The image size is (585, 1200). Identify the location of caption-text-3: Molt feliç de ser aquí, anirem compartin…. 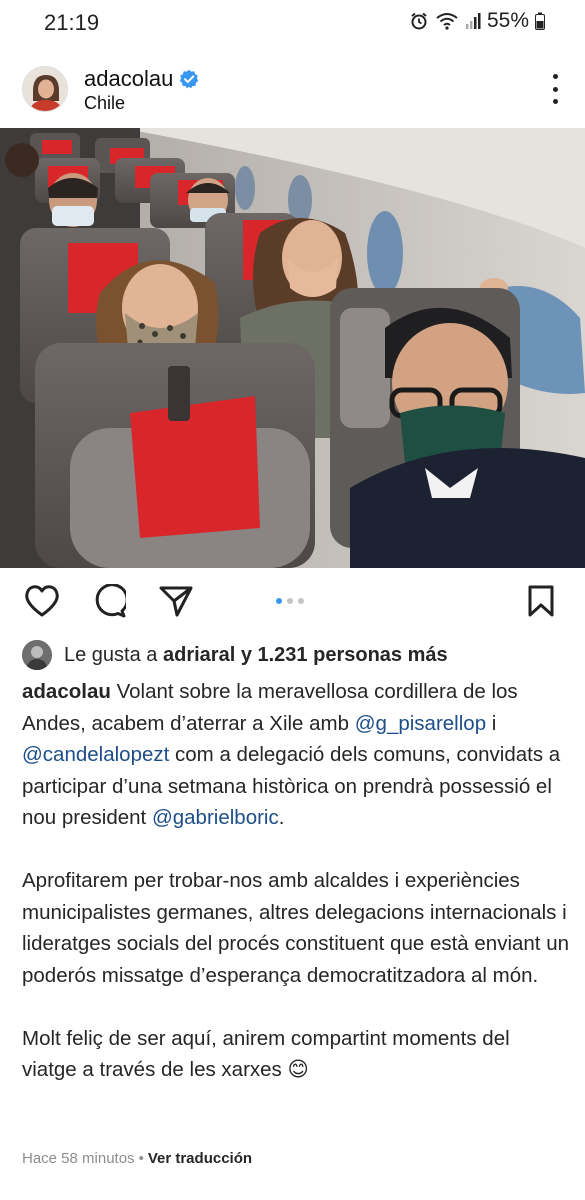
(266, 1054).